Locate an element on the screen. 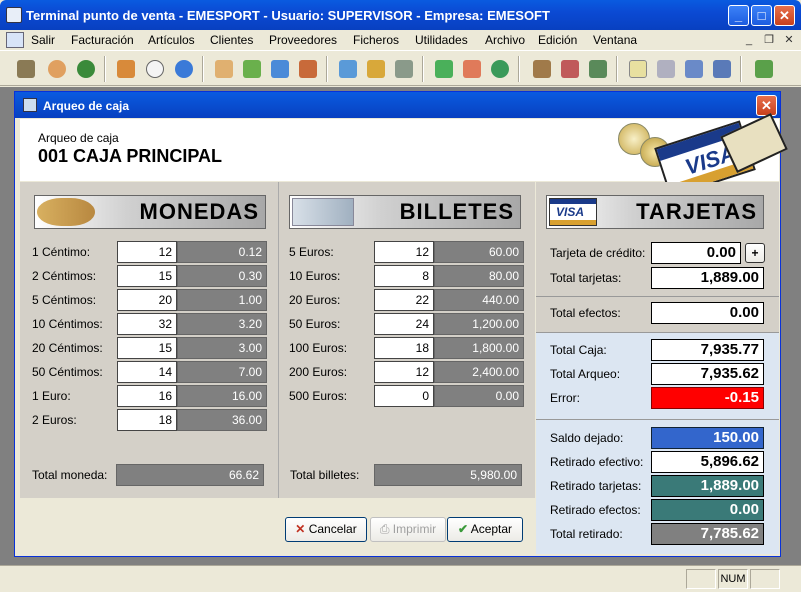  toolbar-edit-icon is located at coordinates (638, 69).